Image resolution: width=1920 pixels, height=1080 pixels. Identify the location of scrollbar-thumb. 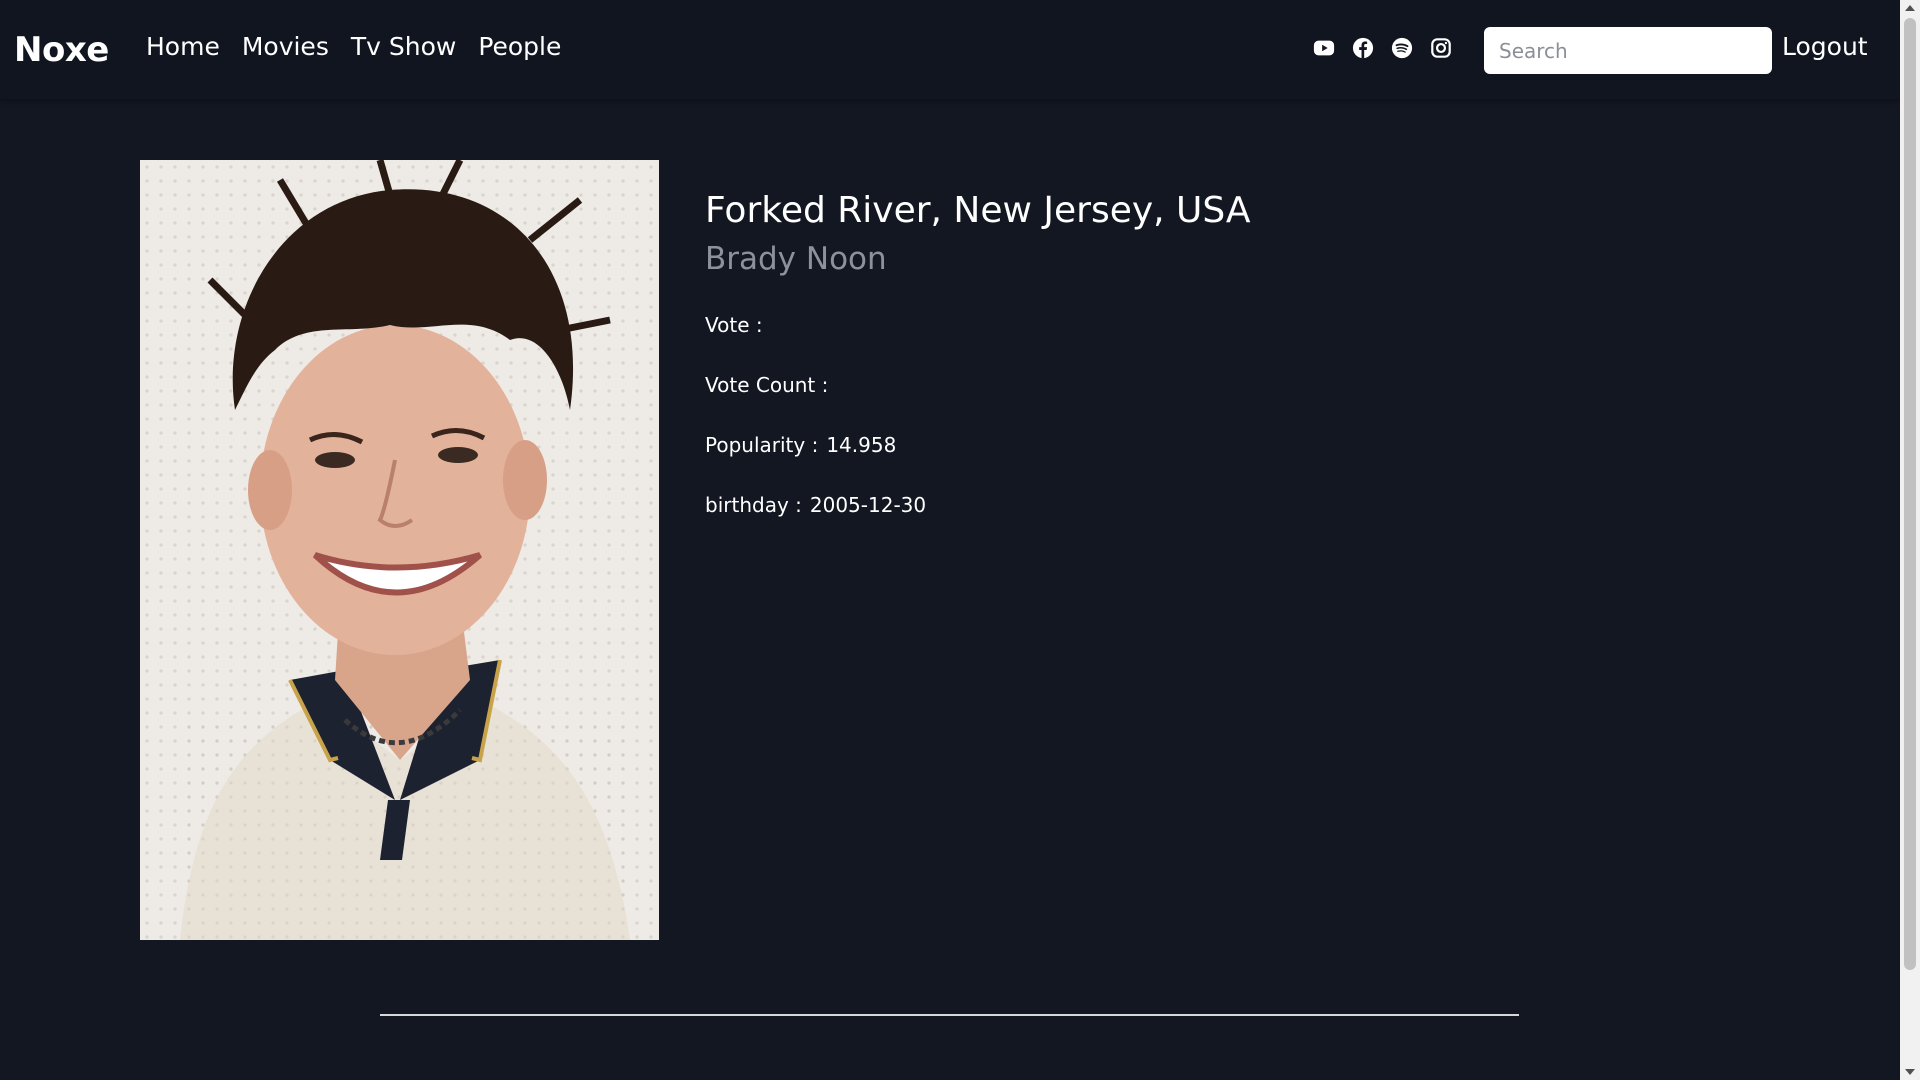
(1910, 494).